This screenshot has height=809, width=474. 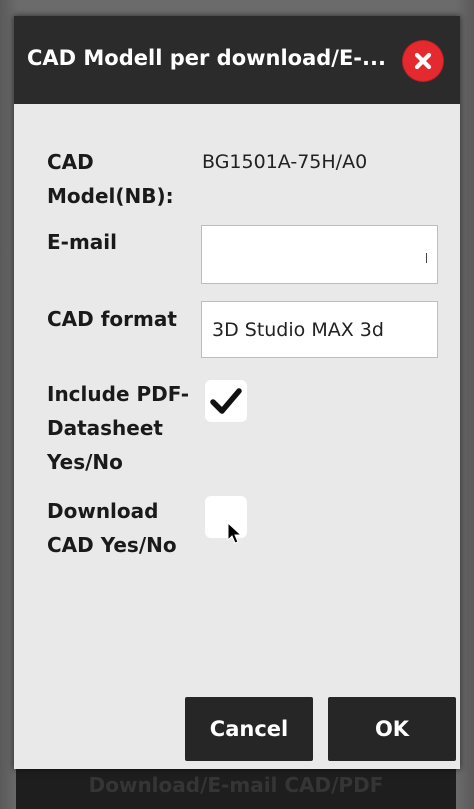 I want to click on cad-model-label: CAD Model(NB):, so click(x=110, y=179).